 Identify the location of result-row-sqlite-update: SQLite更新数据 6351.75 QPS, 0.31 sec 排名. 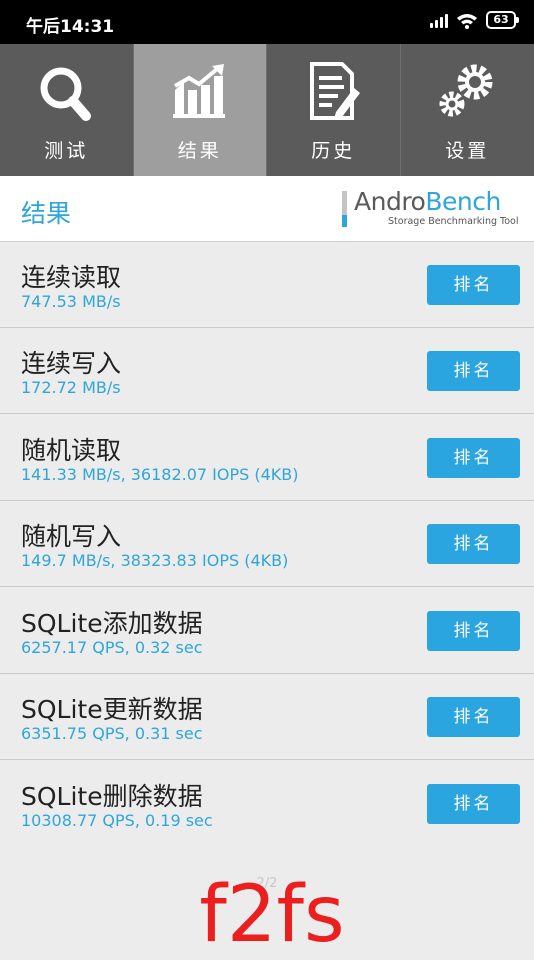
(267, 717).